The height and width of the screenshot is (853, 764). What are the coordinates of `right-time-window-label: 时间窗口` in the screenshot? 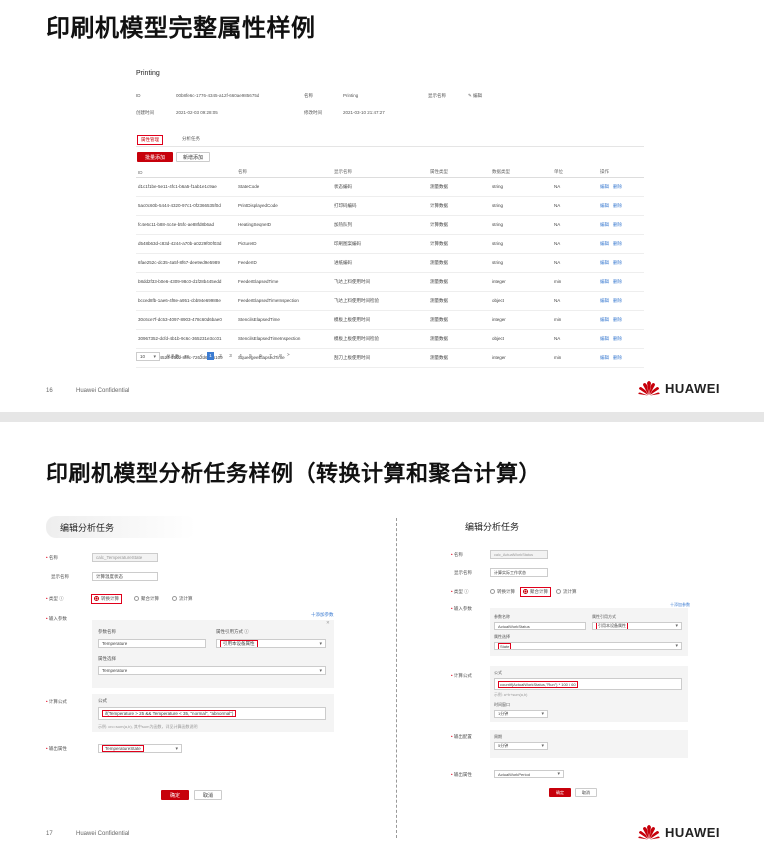 It's located at (502, 704).